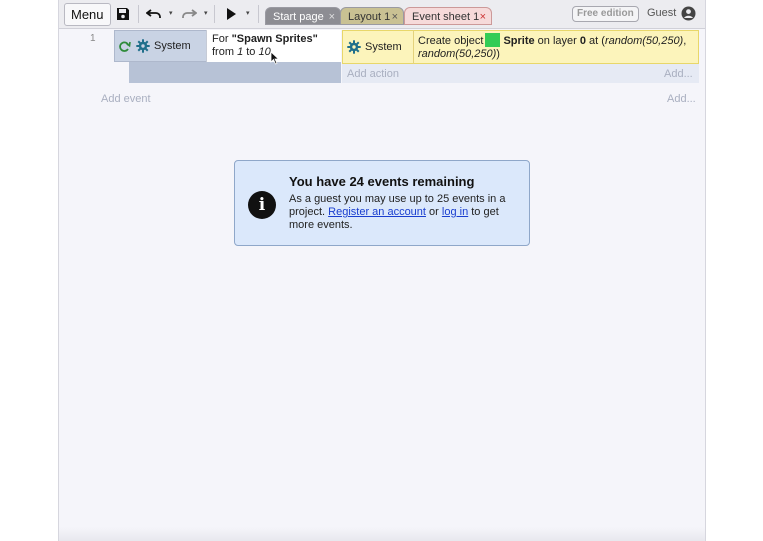 This screenshot has height=541, width=763. I want to click on action-at-text: at (, so click(595, 41).